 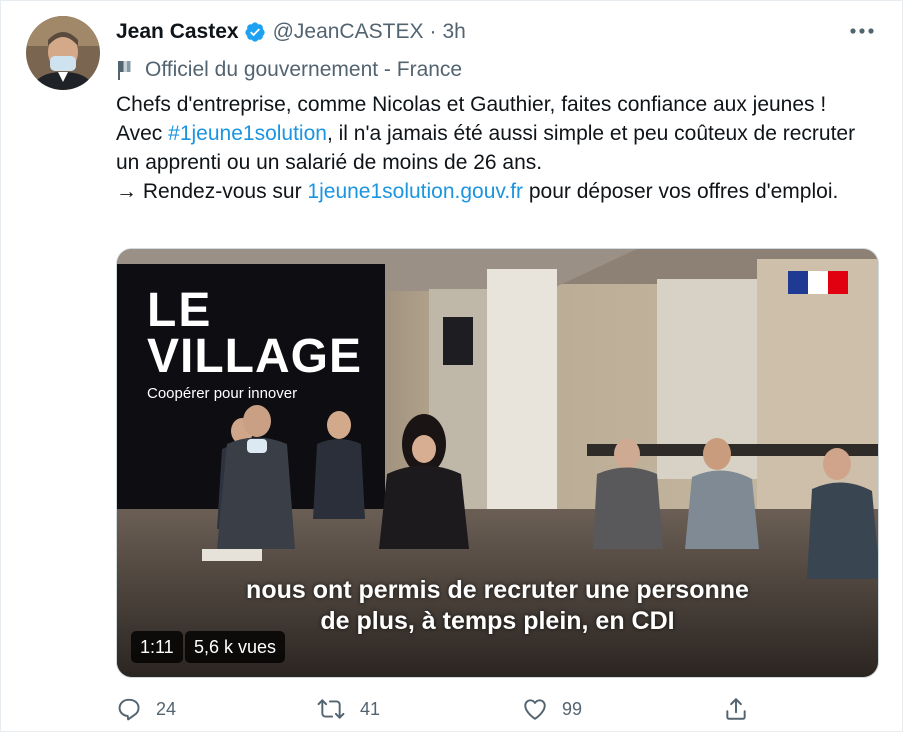 I want to click on like-count: 99, so click(x=572, y=708).